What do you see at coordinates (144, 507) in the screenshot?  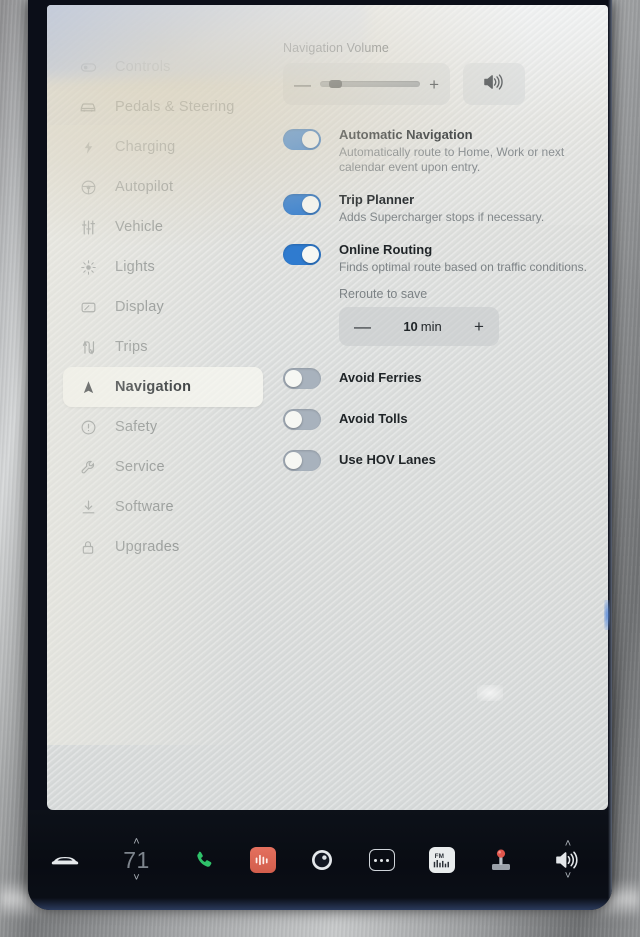 I see `sidebar-item-label: Software` at bounding box center [144, 507].